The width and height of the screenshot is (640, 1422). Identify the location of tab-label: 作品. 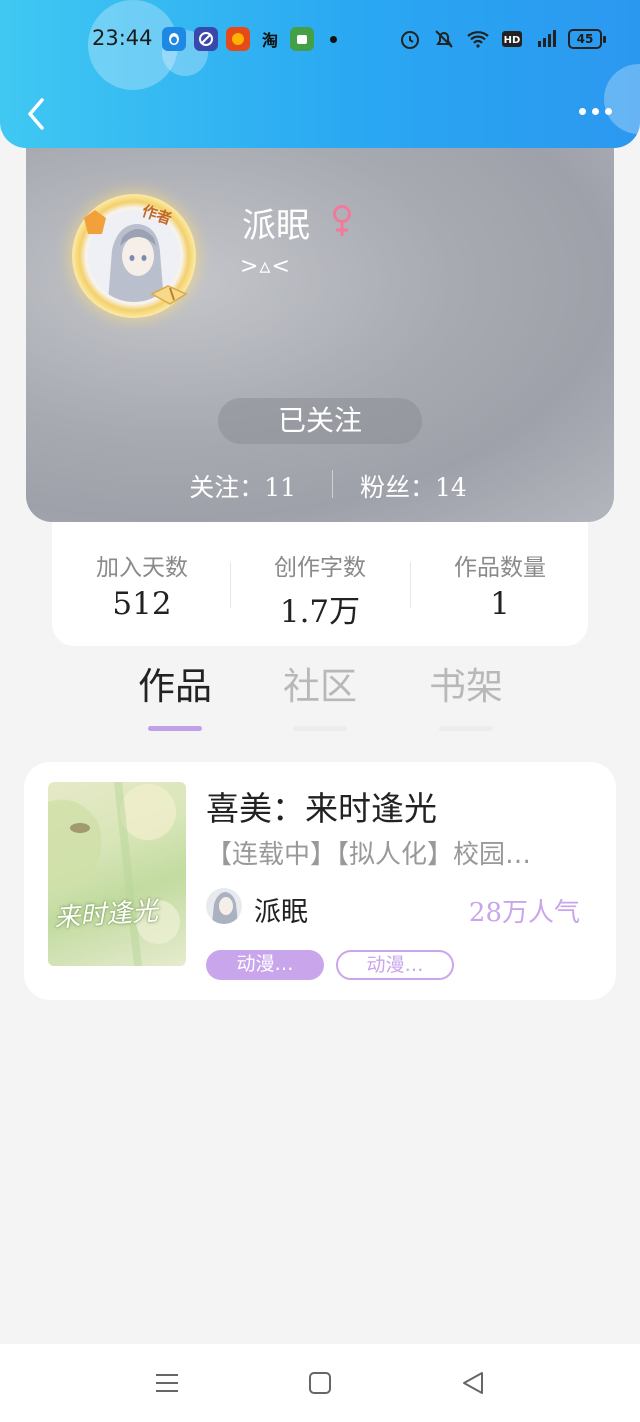
(175, 686).